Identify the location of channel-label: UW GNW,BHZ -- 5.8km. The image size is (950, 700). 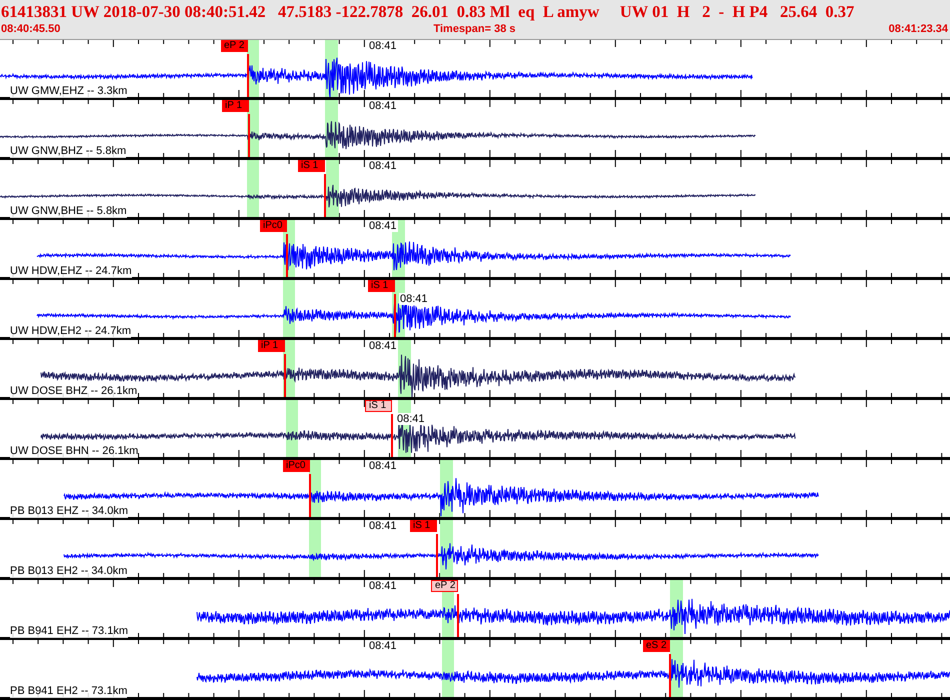
(68, 151).